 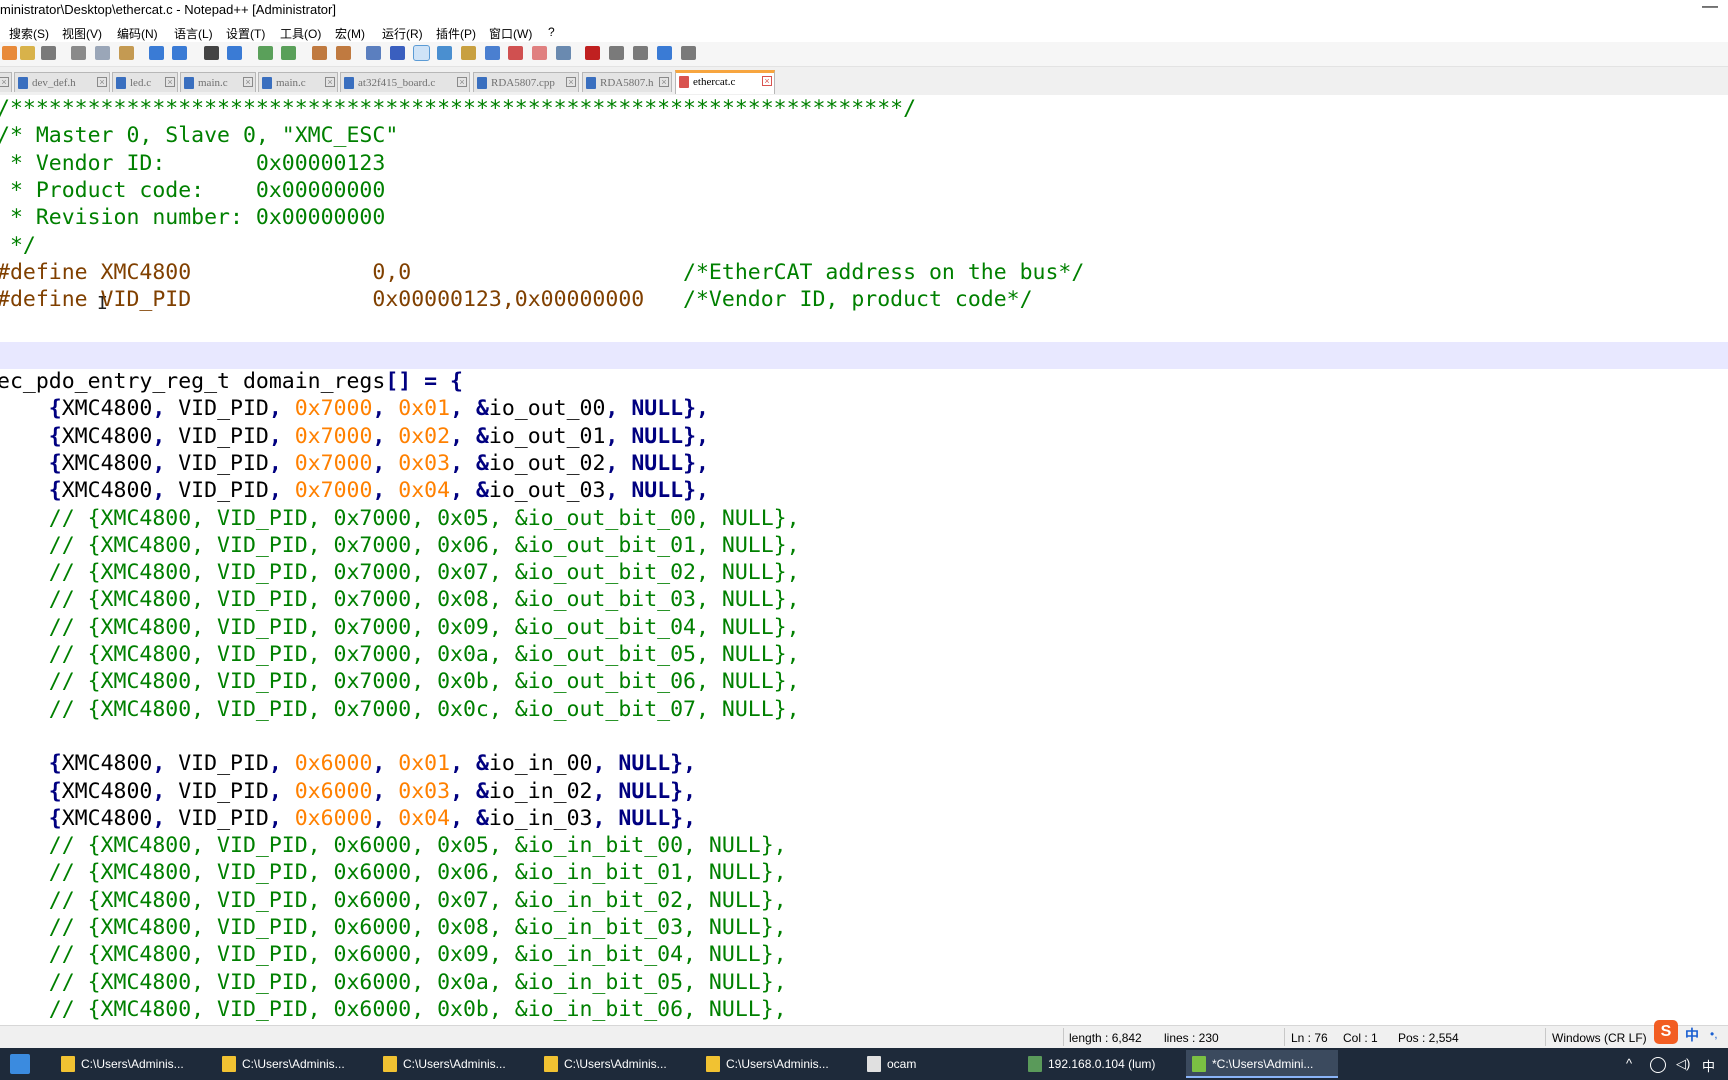 What do you see at coordinates (192, 190) in the screenshot?
I see `code-line: * Product code: 0x00000000` at bounding box center [192, 190].